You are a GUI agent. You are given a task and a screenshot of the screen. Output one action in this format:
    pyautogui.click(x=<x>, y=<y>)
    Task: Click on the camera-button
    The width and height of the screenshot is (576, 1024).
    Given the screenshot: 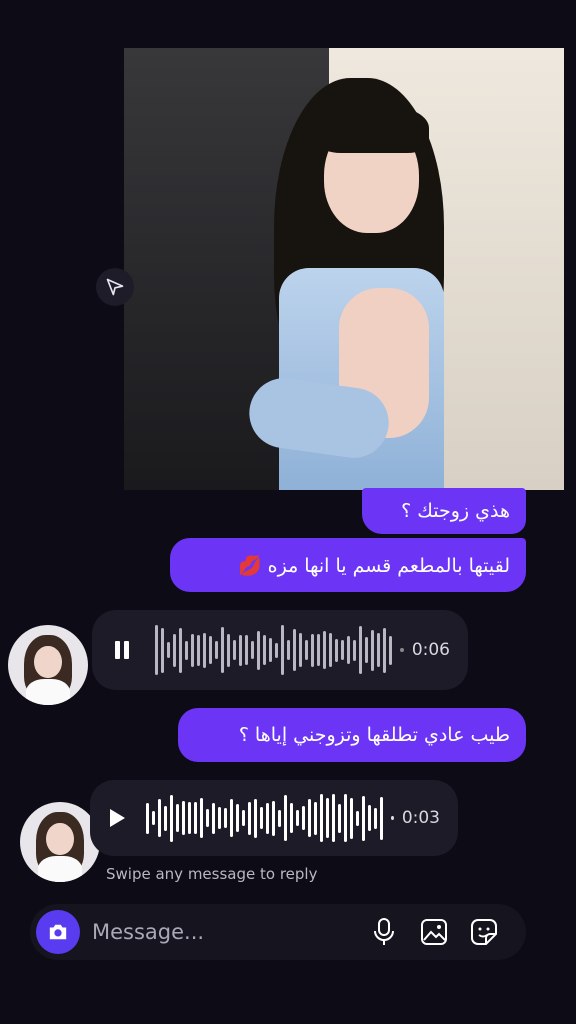 What is the action you would take?
    pyautogui.click(x=58, y=932)
    